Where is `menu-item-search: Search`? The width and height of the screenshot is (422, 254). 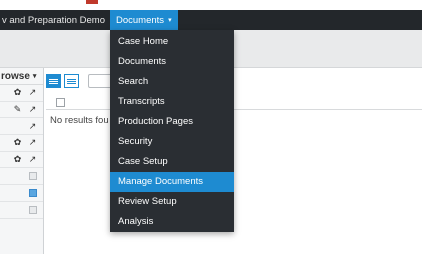
menu-item-search: Search is located at coordinates (172, 81).